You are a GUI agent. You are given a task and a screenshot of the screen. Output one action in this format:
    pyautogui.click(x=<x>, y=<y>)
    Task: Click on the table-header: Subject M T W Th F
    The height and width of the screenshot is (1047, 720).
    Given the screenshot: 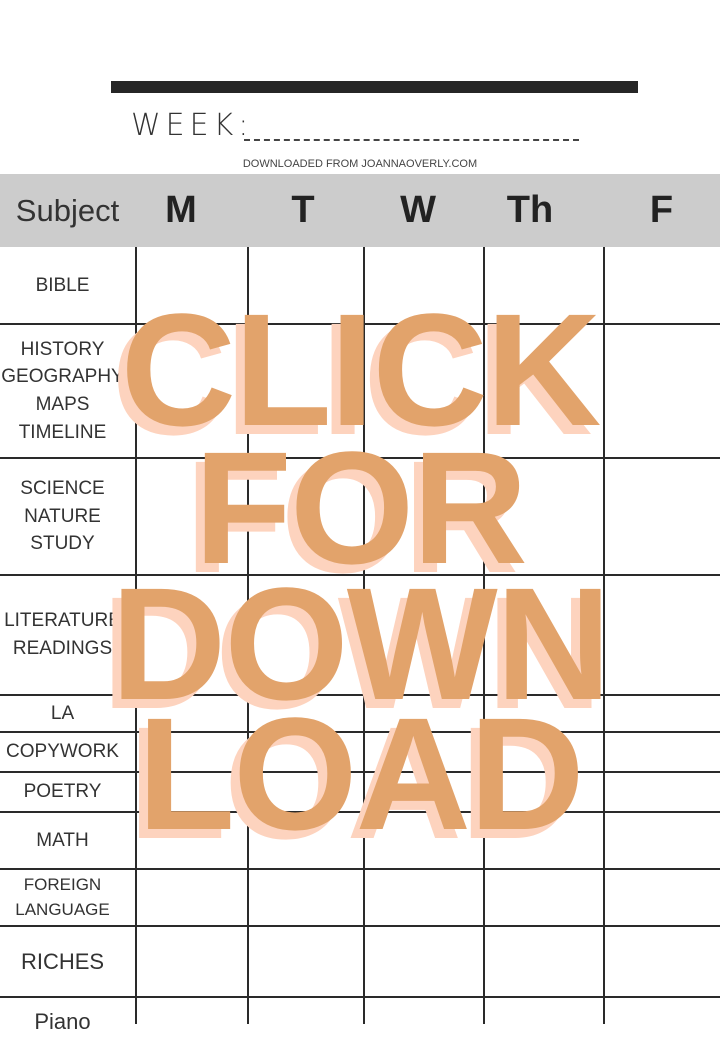 What is the action you would take?
    pyautogui.click(x=360, y=210)
    